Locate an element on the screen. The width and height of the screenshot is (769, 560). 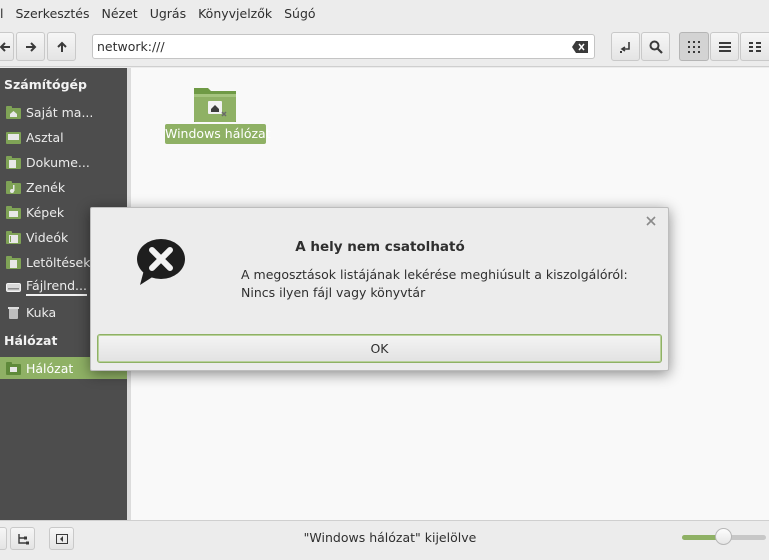
sidebar-item-label: Letöltések is located at coordinates (58, 262).